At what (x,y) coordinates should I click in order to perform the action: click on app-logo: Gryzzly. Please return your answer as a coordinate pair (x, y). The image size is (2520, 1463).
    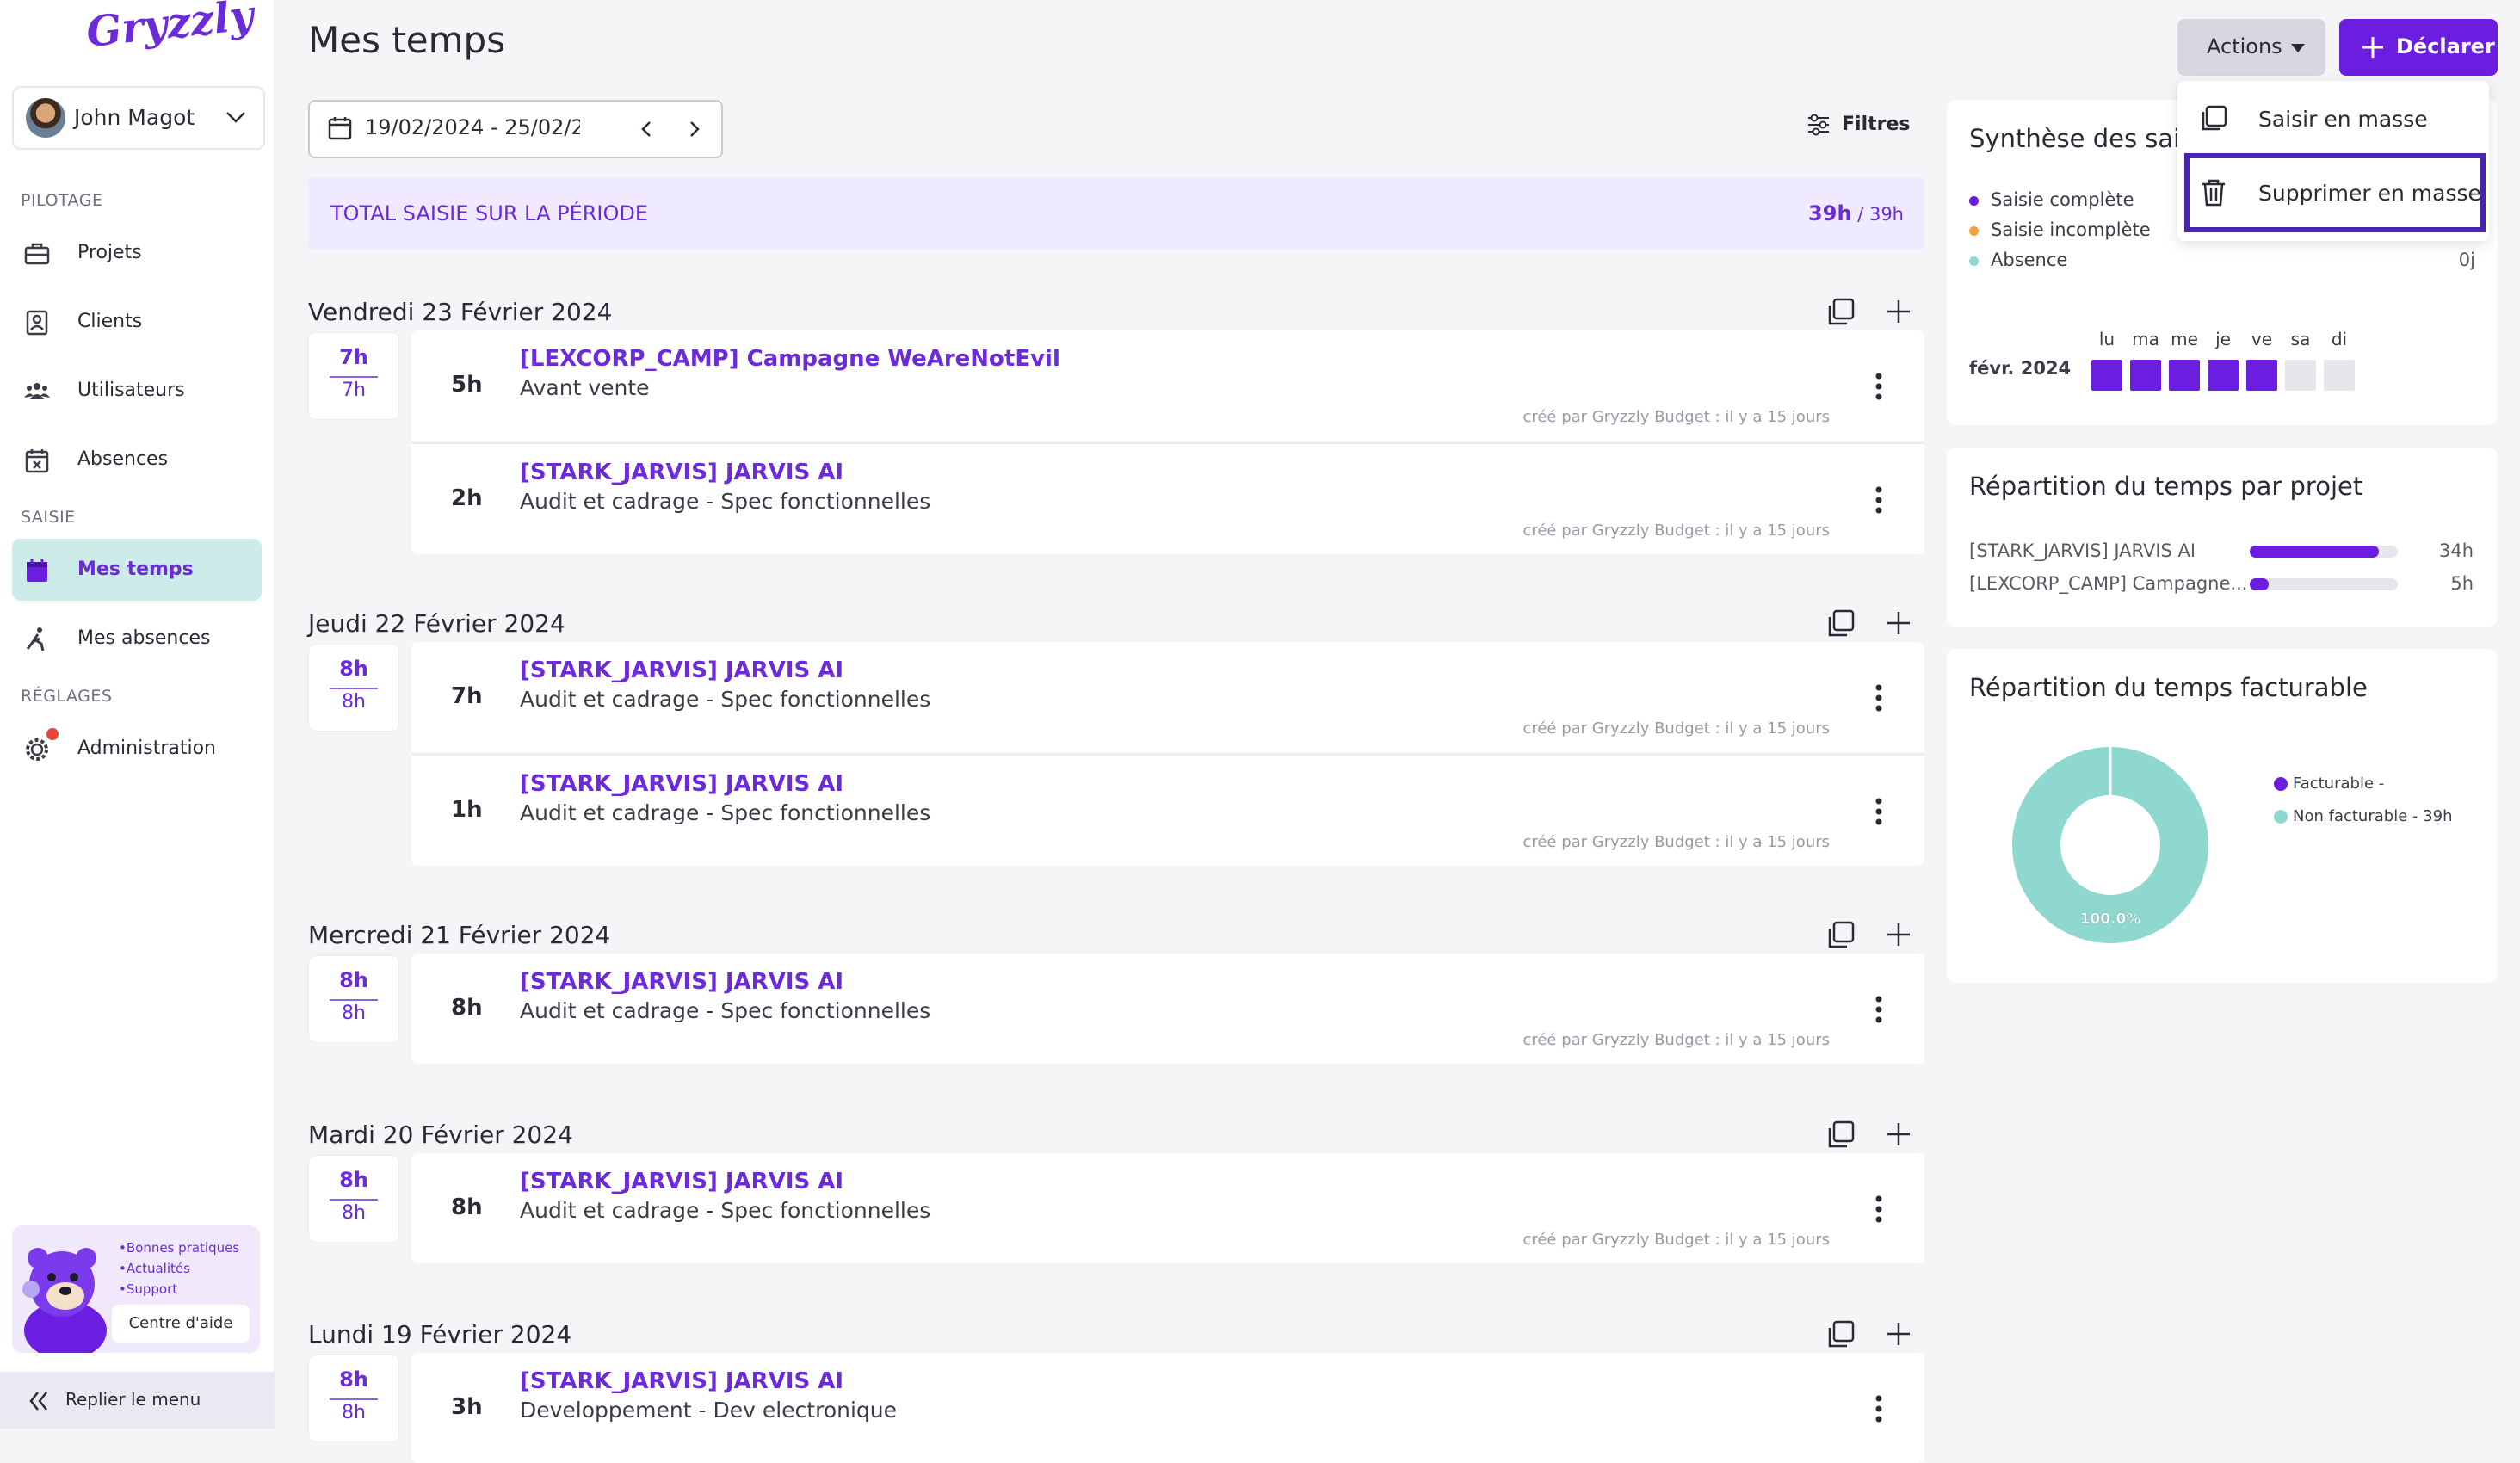
    Looking at the image, I should click on (170, 28).